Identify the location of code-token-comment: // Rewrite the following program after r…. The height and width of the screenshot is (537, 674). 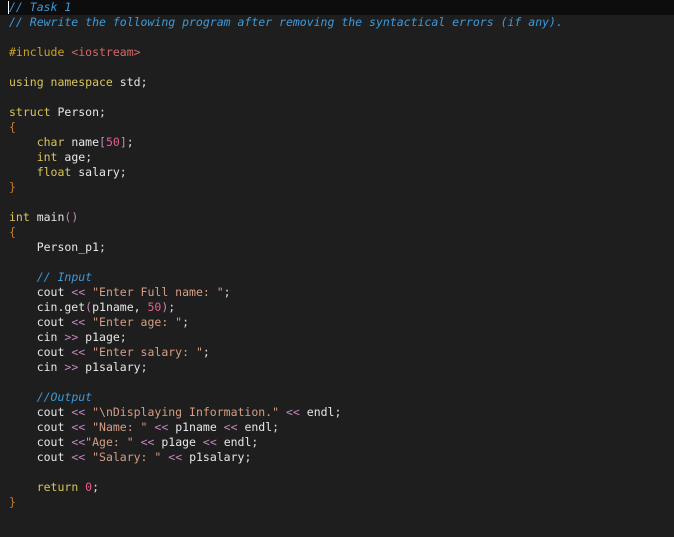
(286, 22).